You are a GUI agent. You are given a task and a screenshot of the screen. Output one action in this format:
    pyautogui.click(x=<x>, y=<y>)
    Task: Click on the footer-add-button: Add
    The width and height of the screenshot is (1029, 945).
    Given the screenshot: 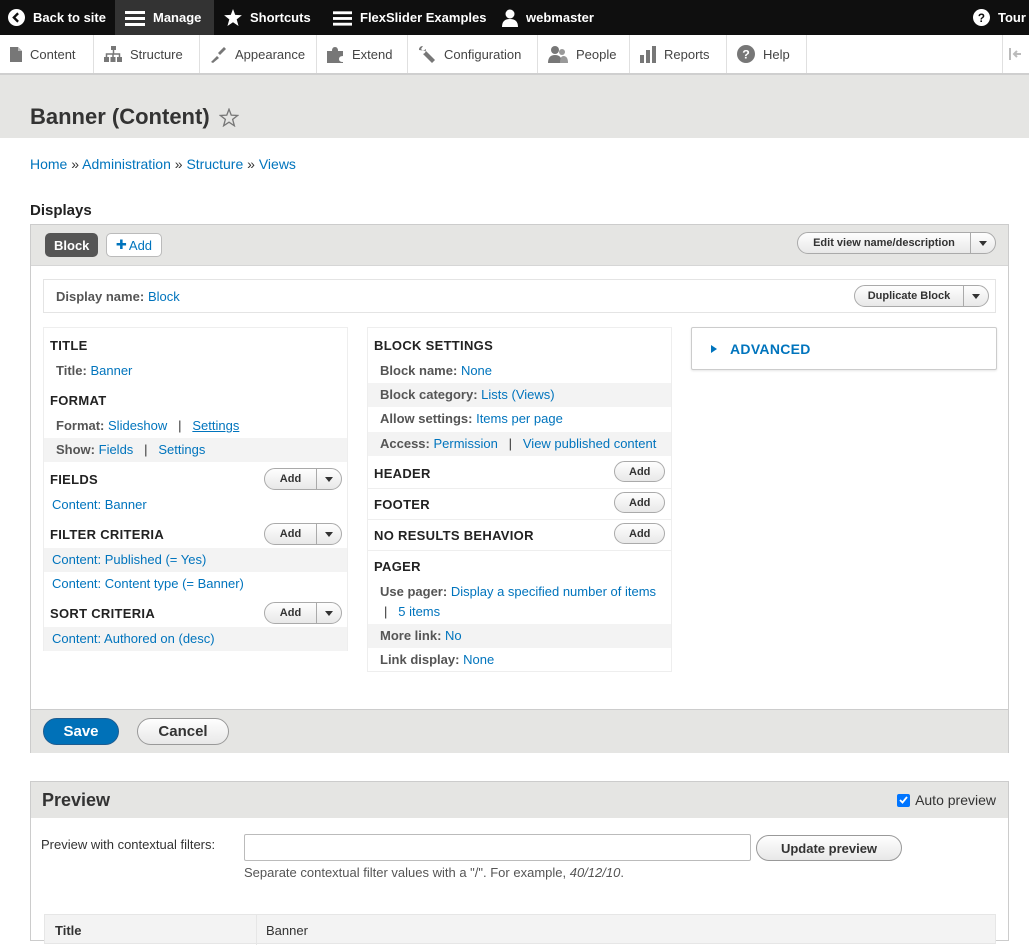 What is the action you would take?
    pyautogui.click(x=640, y=502)
    